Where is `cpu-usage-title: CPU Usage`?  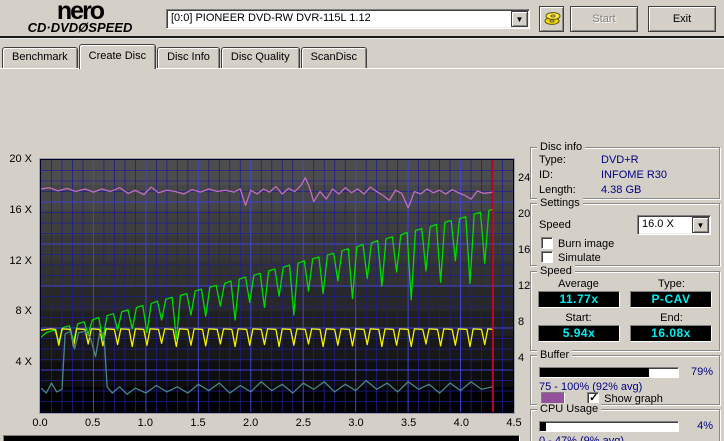
cpu-usage-title: CPU Usage is located at coordinates (569, 409).